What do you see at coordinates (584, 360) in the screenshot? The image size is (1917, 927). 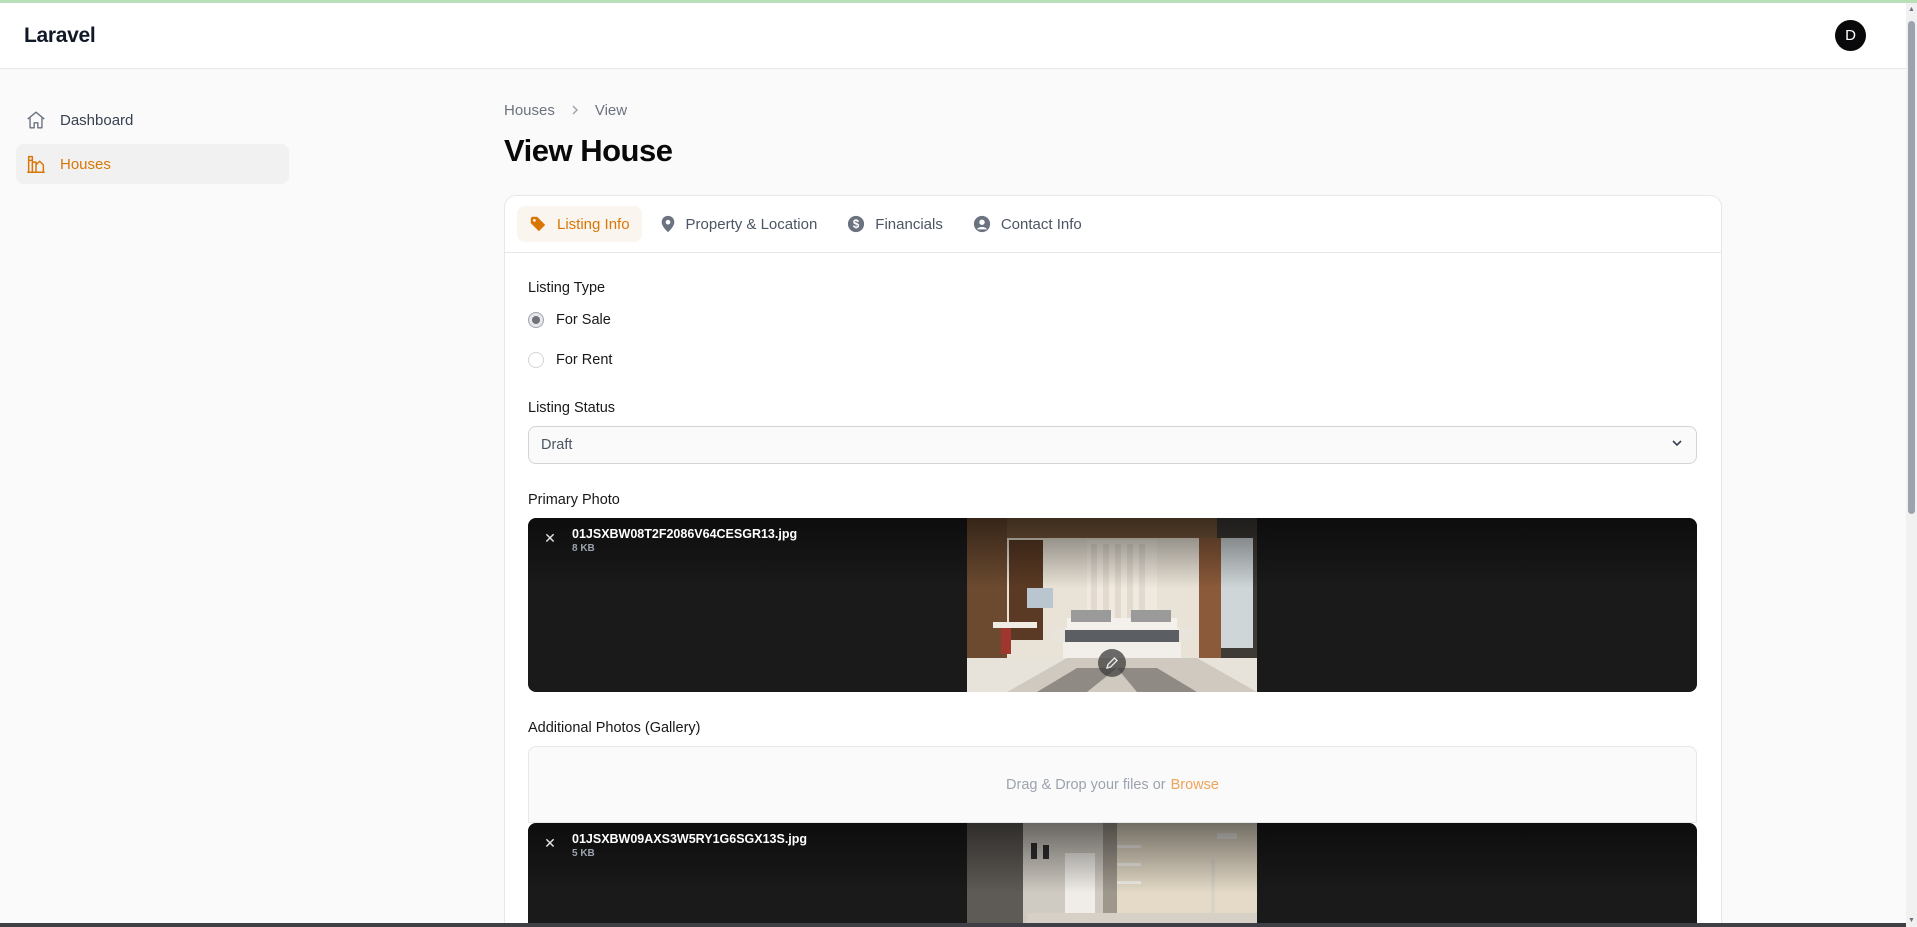 I see `radio-label: For Rent` at bounding box center [584, 360].